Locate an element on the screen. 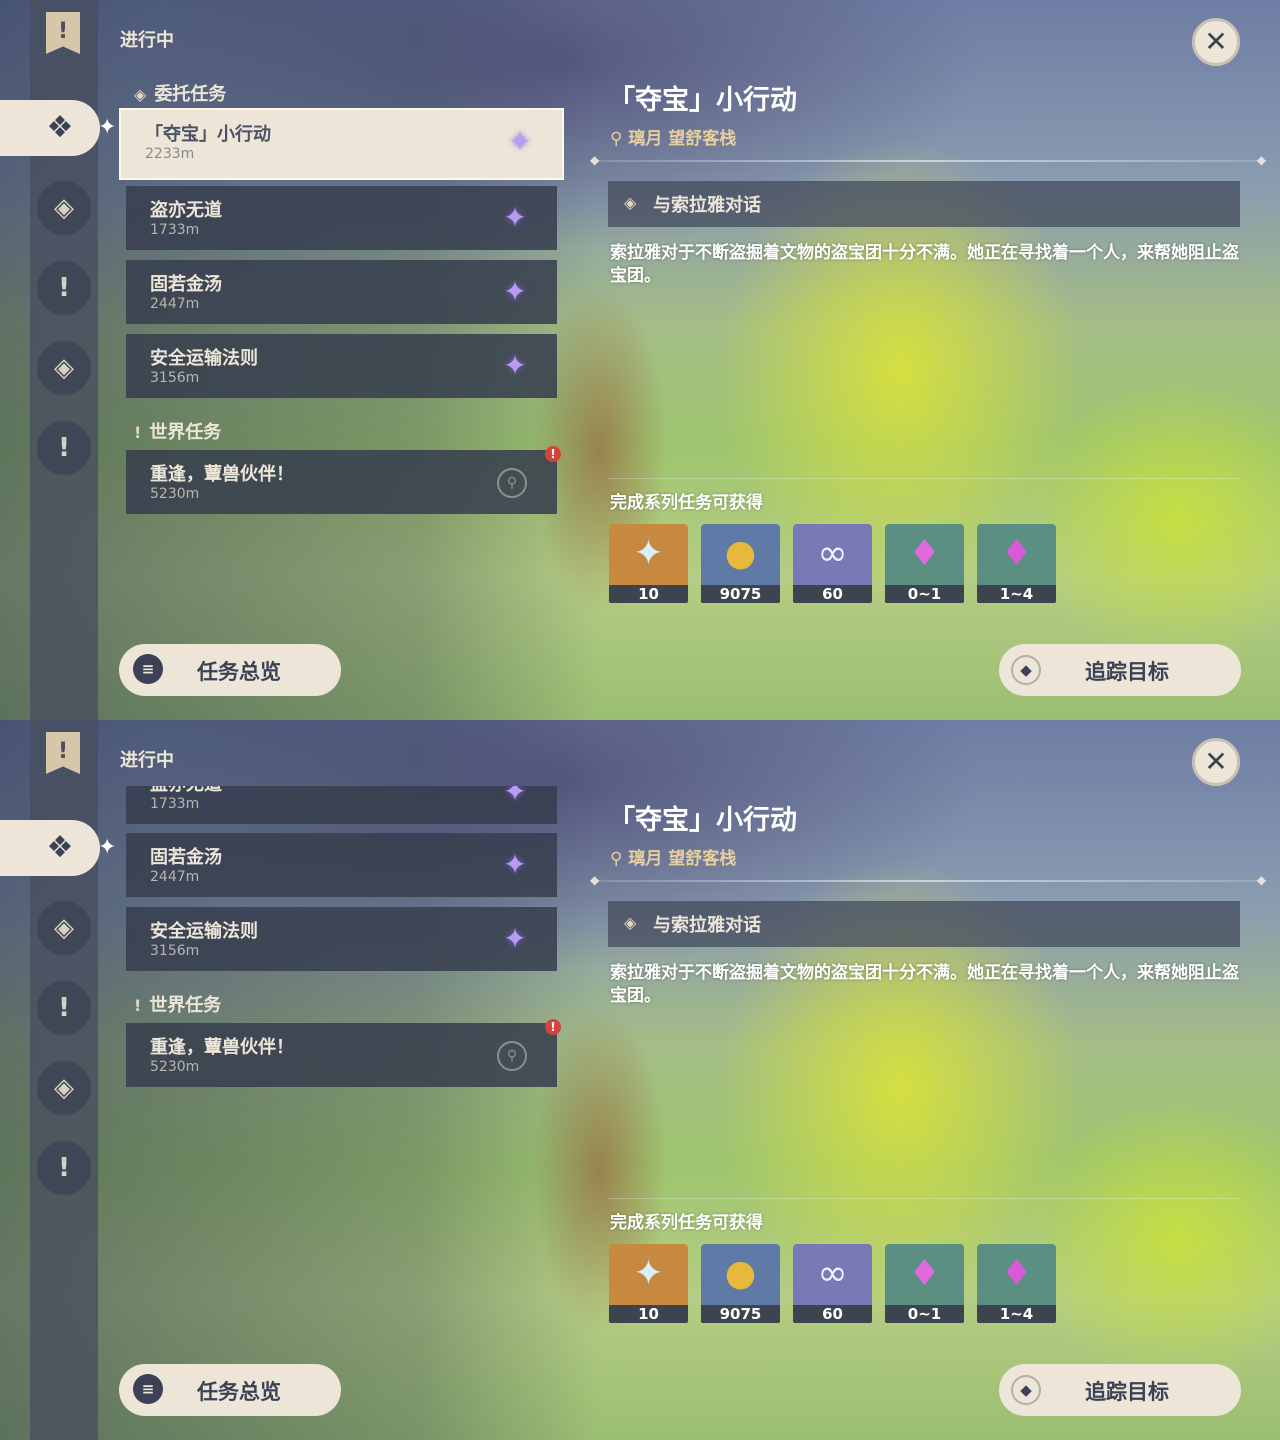 This screenshot has width=1280, height=1440. location-text: 璃月 望舒客栈 is located at coordinates (682, 139).